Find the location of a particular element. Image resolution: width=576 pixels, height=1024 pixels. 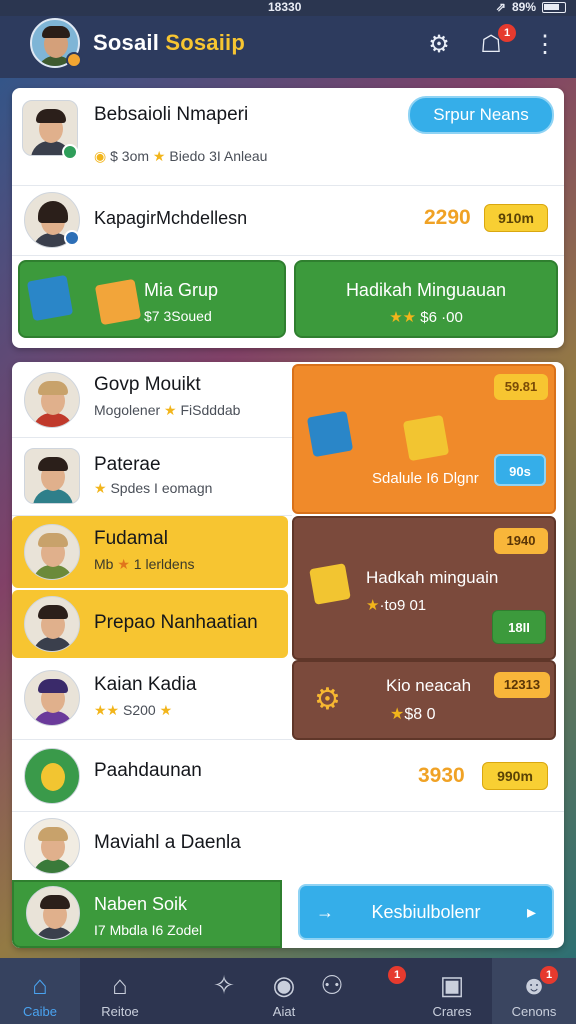

envelope-icon is located at coordinates (330, 584).